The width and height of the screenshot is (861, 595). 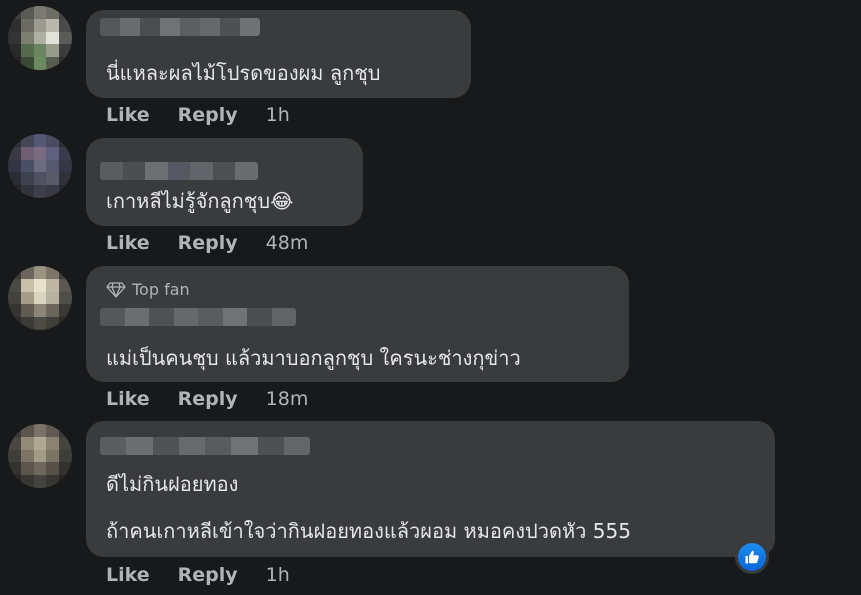 What do you see at coordinates (282, 201) in the screenshot?
I see `tears-of-joy-emoji: 😂` at bounding box center [282, 201].